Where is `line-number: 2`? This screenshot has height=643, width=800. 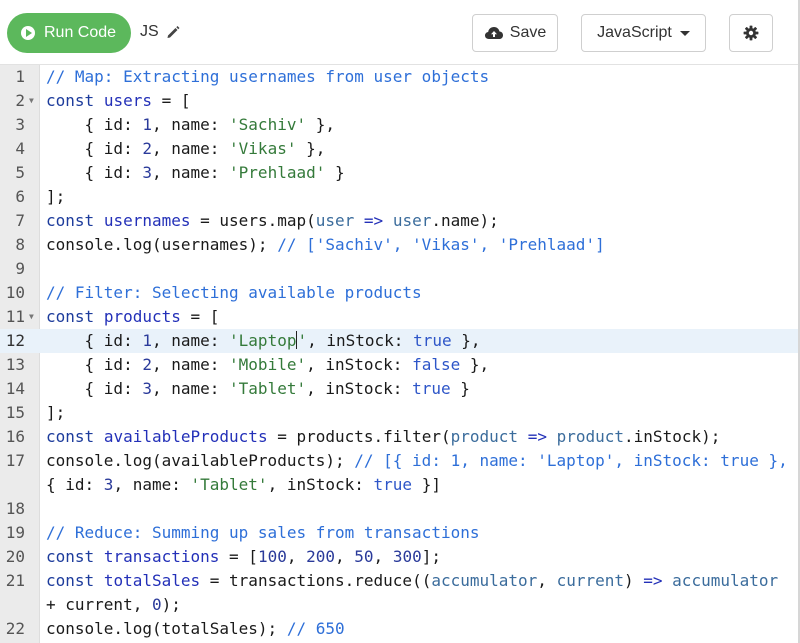
line-number: 2 is located at coordinates (20, 100).